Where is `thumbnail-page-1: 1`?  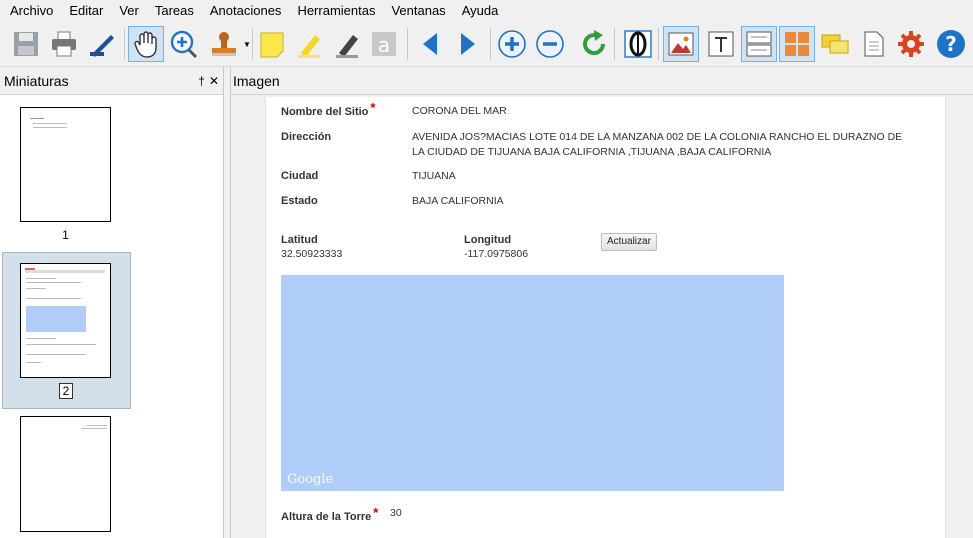
thumbnail-page-1: 1 is located at coordinates (66, 177).